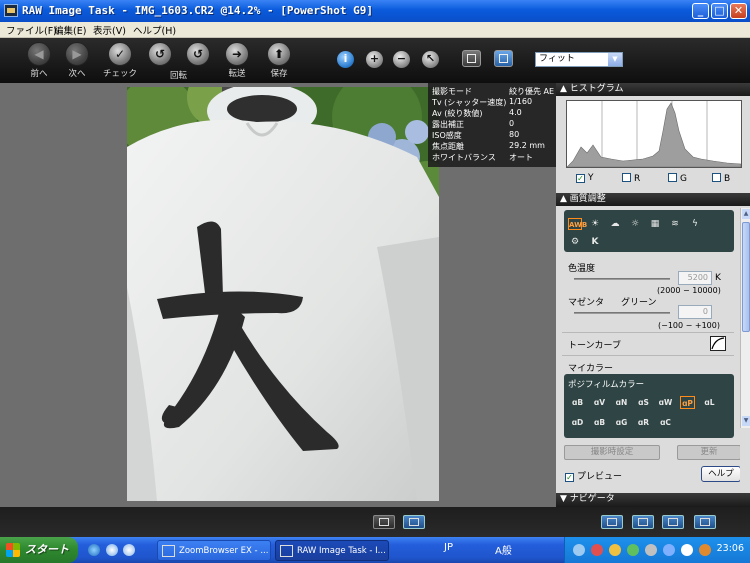 This screenshot has height=563, width=750. I want to click on panel-adjust-button, so click(673, 522).